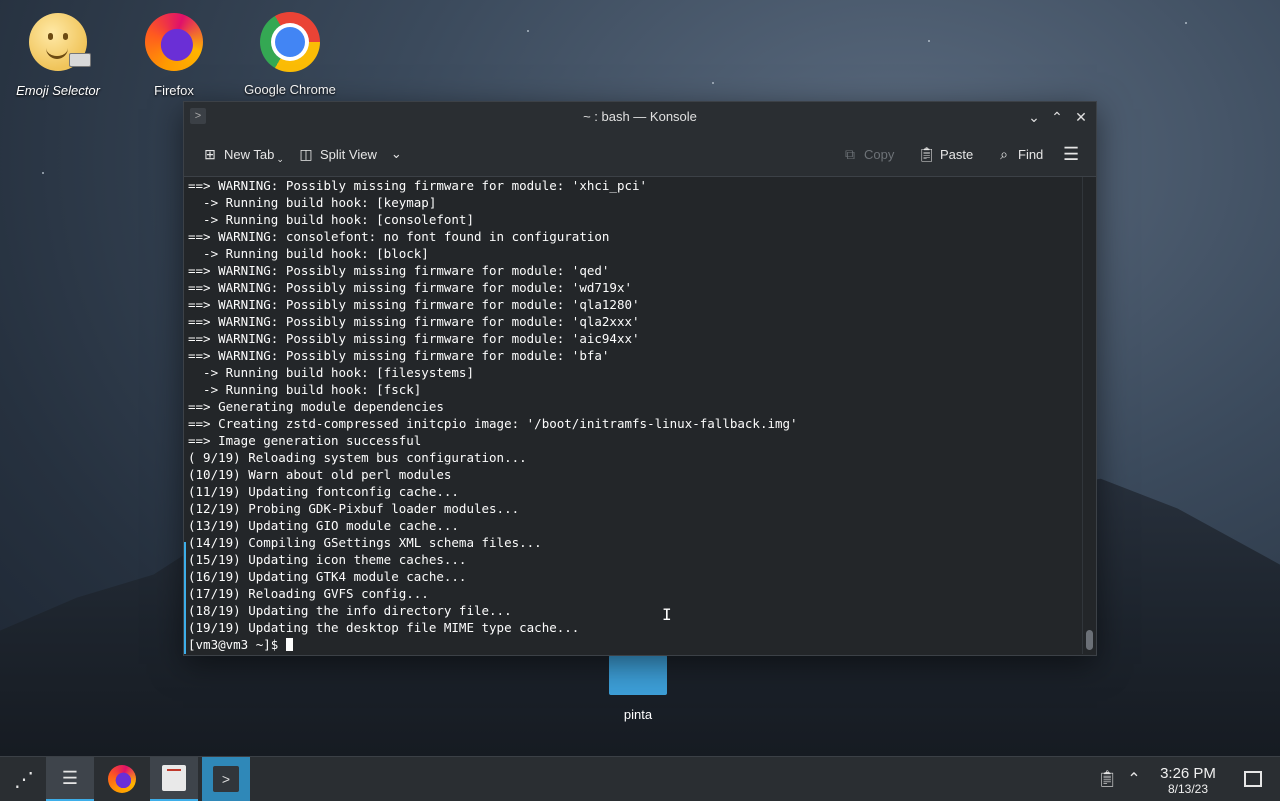 The width and height of the screenshot is (1280, 801). Describe the element at coordinates (320, 474) in the screenshot. I see `terminal-line: (10/19) Warn about old perl modules` at that location.